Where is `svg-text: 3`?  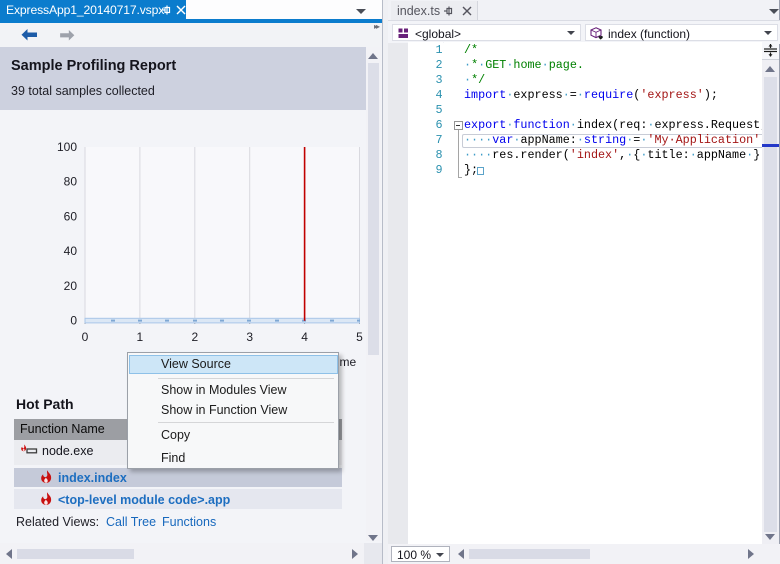 svg-text: 3 is located at coordinates (249, 337).